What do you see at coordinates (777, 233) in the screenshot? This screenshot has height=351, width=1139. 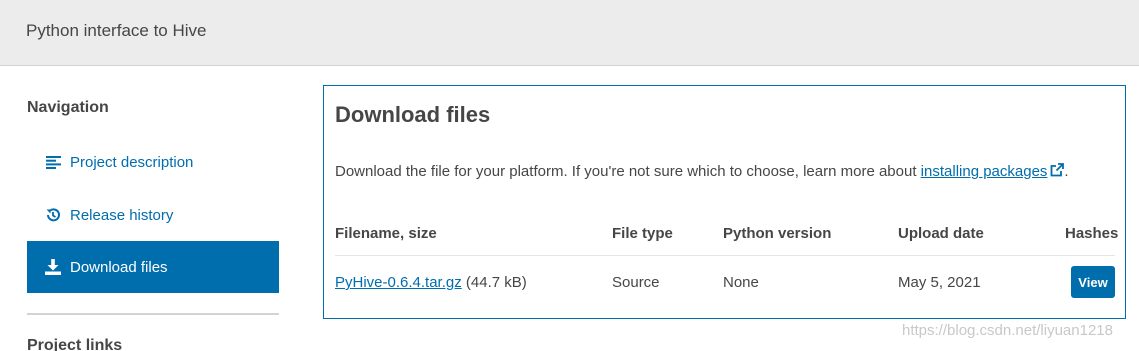 I see `column-header-python-version: Python version` at bounding box center [777, 233].